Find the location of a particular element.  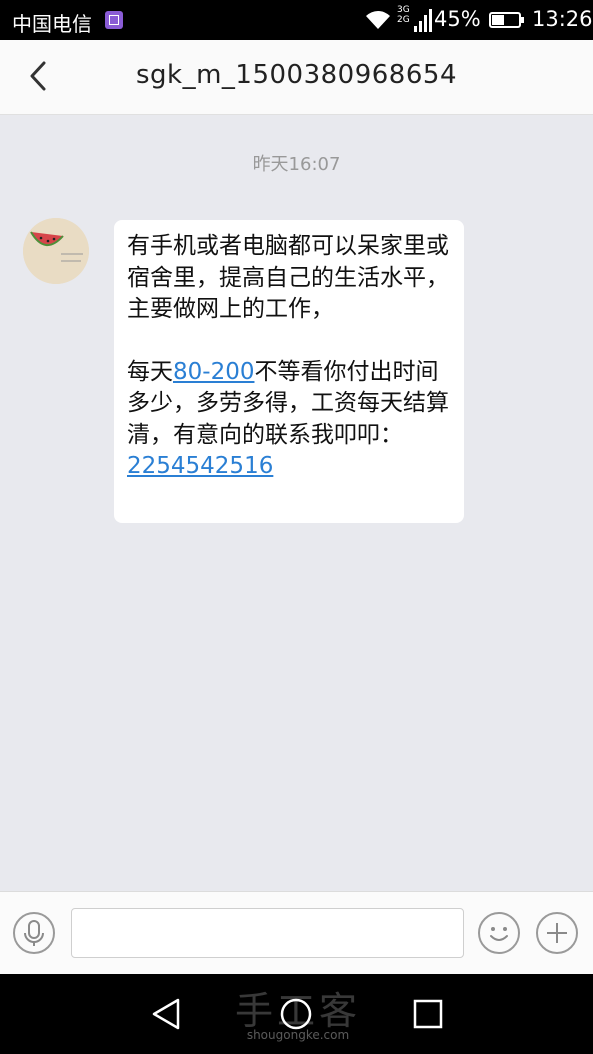

carrier-label: 中国电信 is located at coordinates (52, 24).